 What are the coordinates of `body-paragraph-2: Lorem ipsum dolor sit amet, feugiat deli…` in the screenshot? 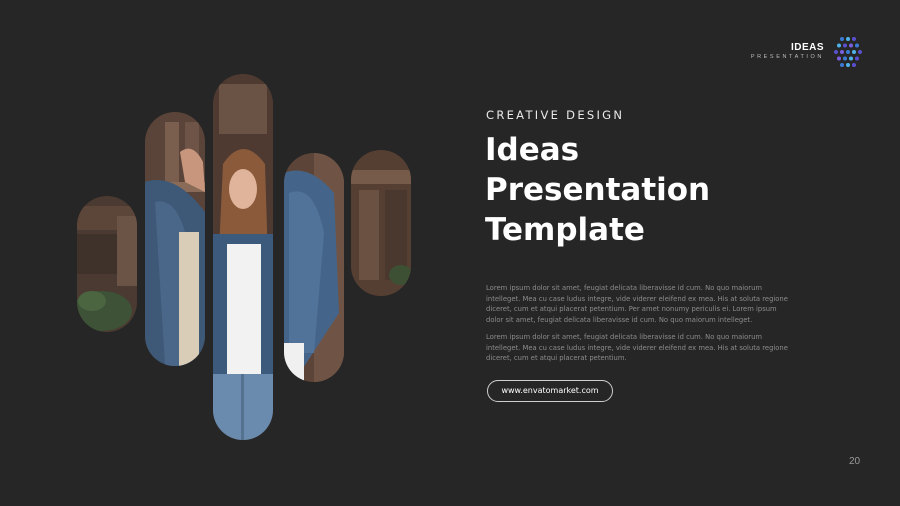 It's located at (637, 347).